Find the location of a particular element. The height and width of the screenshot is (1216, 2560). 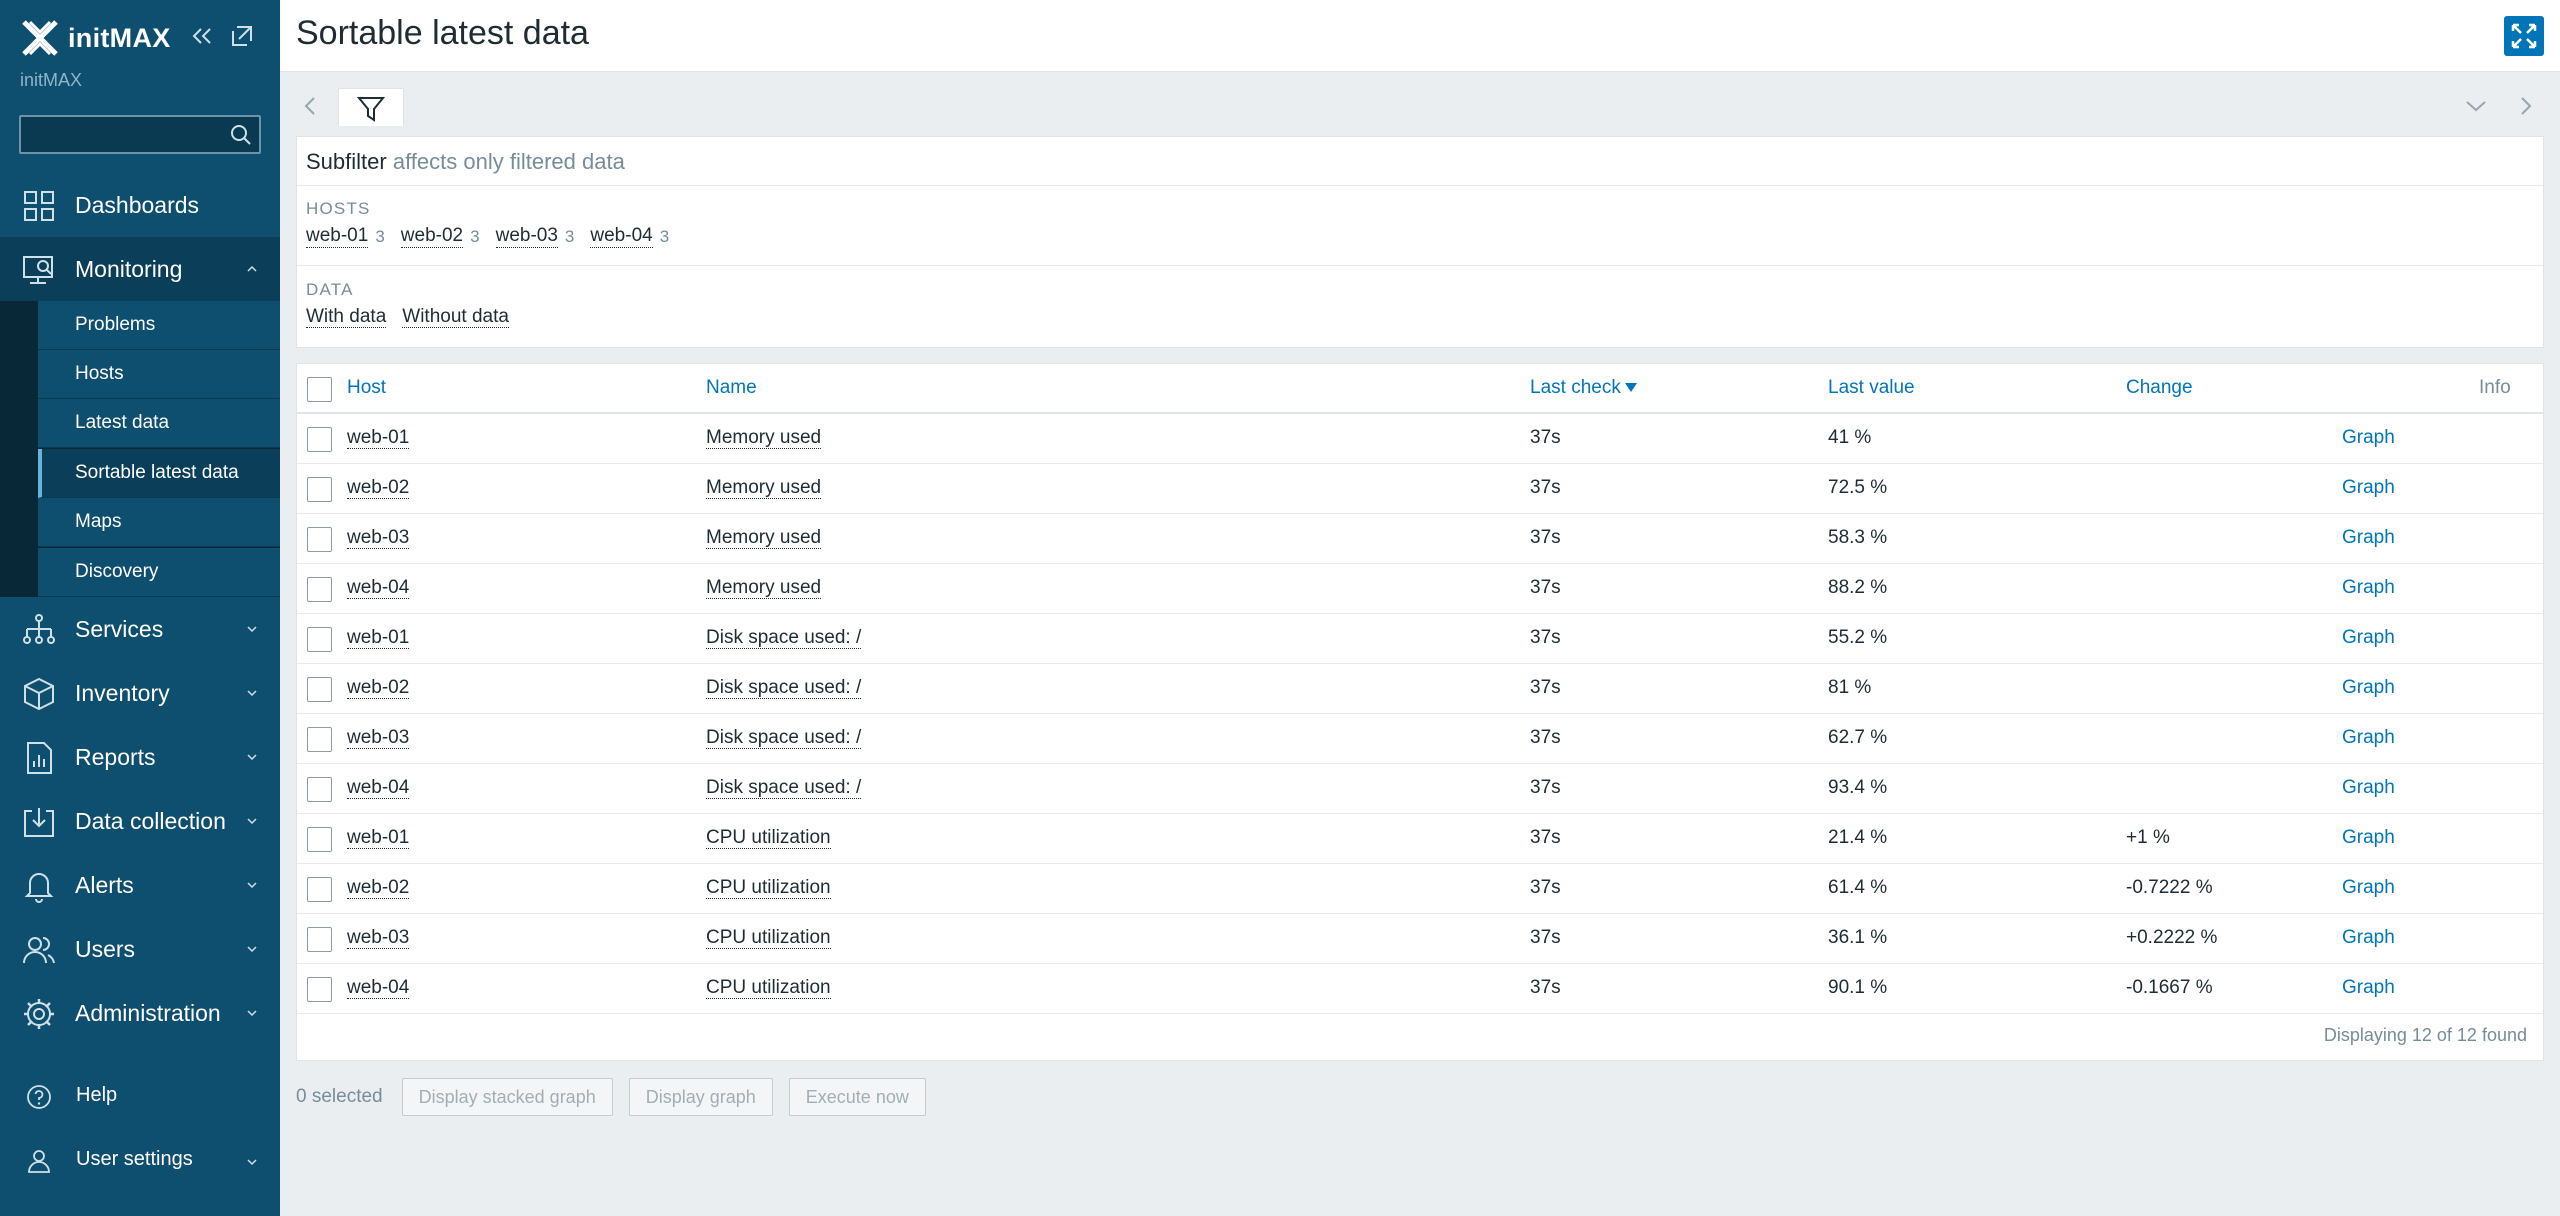

last-value: 58.3 % is located at coordinates (1858, 537).